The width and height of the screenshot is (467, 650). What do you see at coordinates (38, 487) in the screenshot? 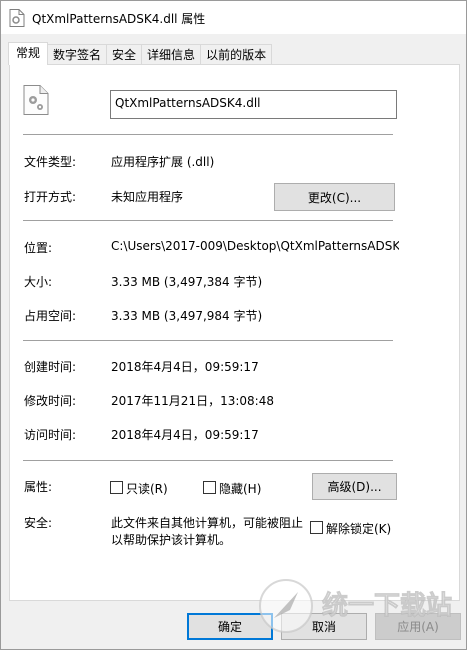
I see `attributes-label: 属性:` at bounding box center [38, 487].